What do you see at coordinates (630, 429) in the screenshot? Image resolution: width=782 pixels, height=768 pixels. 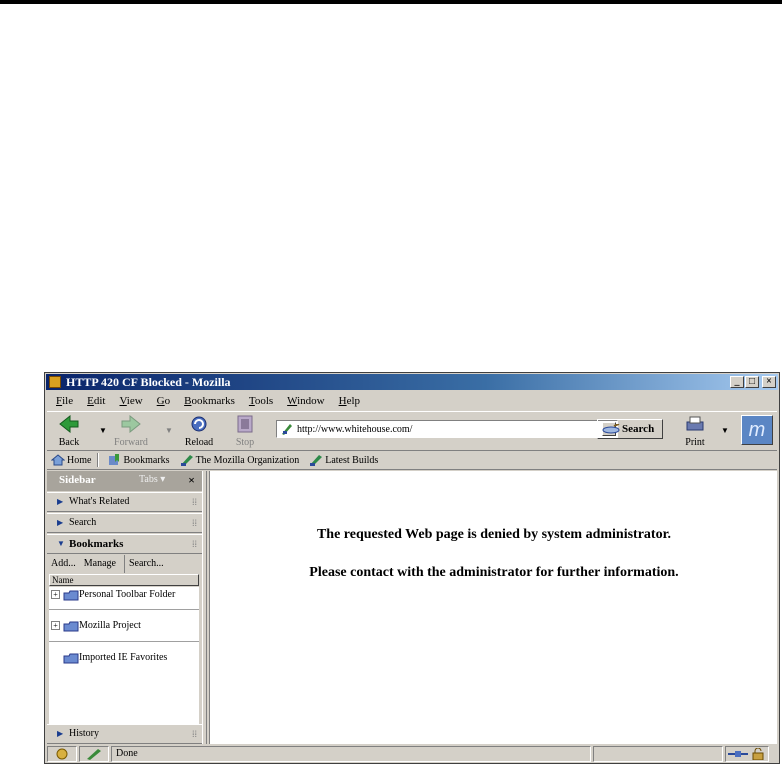 I see `search-button: Search` at bounding box center [630, 429].